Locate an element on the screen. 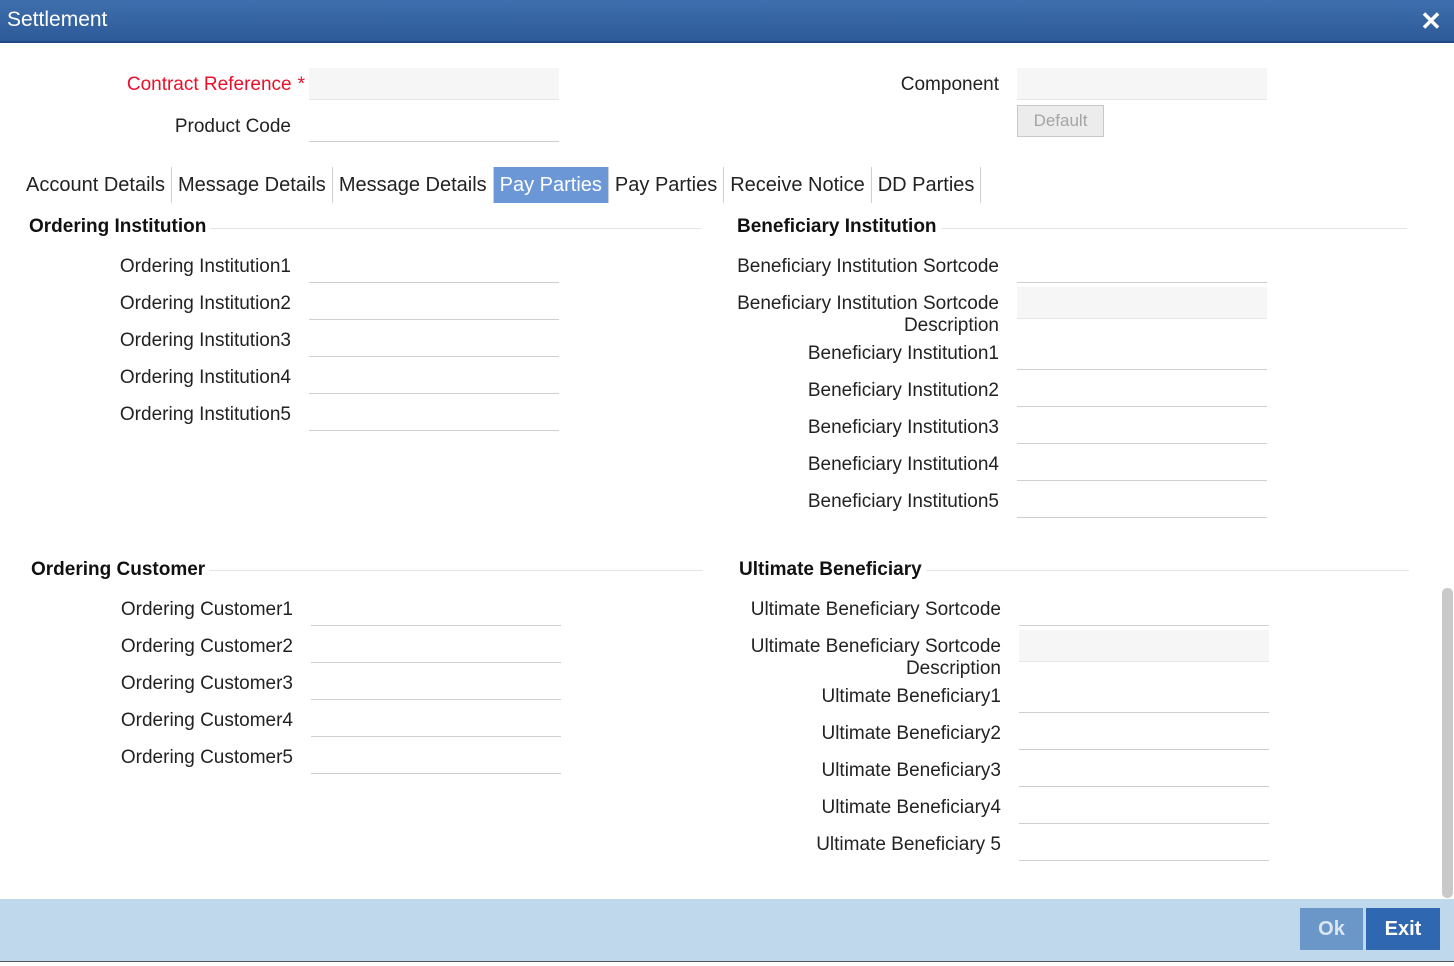 This screenshot has width=1454, height=966. beneficiary-institution1-label: Beneficiary Institution1 is located at coordinates (903, 353).